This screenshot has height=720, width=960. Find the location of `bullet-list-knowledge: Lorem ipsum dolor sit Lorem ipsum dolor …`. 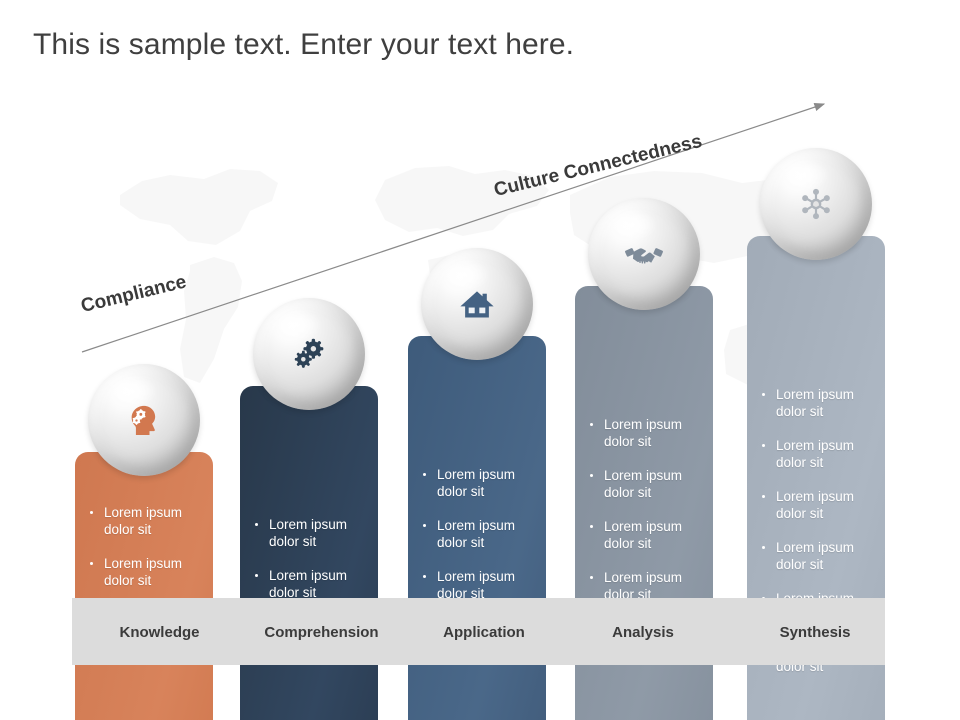

bullet-list-knowledge: Lorem ipsum dolor sit Lorem ipsum dolor … is located at coordinates (145, 546).